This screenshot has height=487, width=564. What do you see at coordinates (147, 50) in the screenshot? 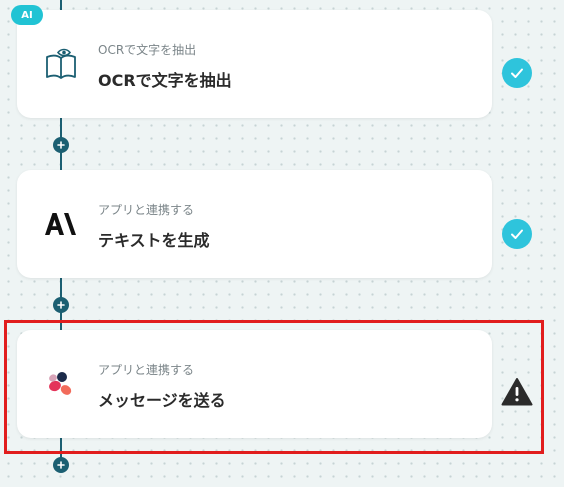
I see `step-subtitle: OCRで文字を抽出` at bounding box center [147, 50].